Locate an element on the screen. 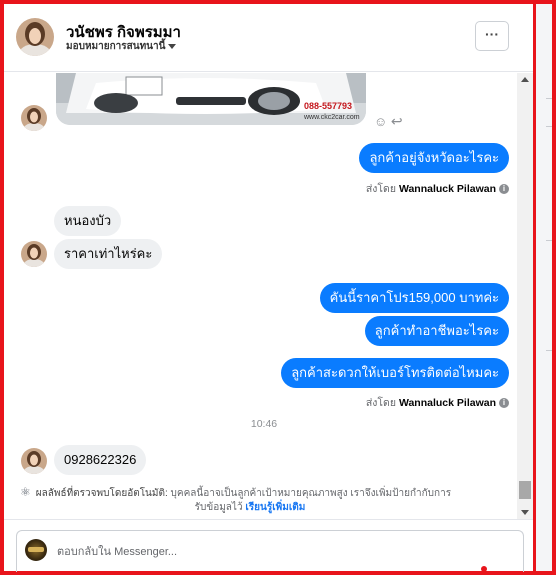 The width and height of the screenshot is (556, 575). incoming-message: 0928622326 is located at coordinates (100, 460).